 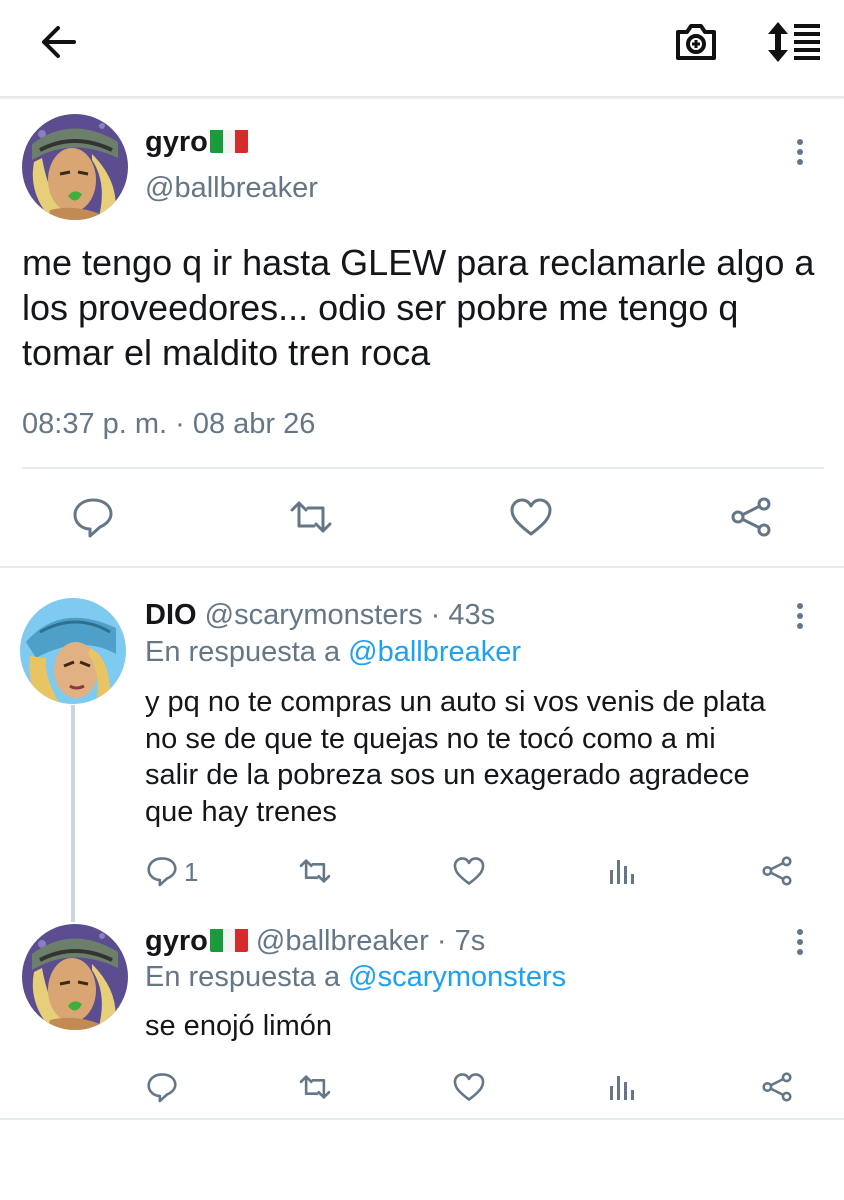 I want to click on tweet-author-handle: @ballbreaker, so click(x=231, y=188).